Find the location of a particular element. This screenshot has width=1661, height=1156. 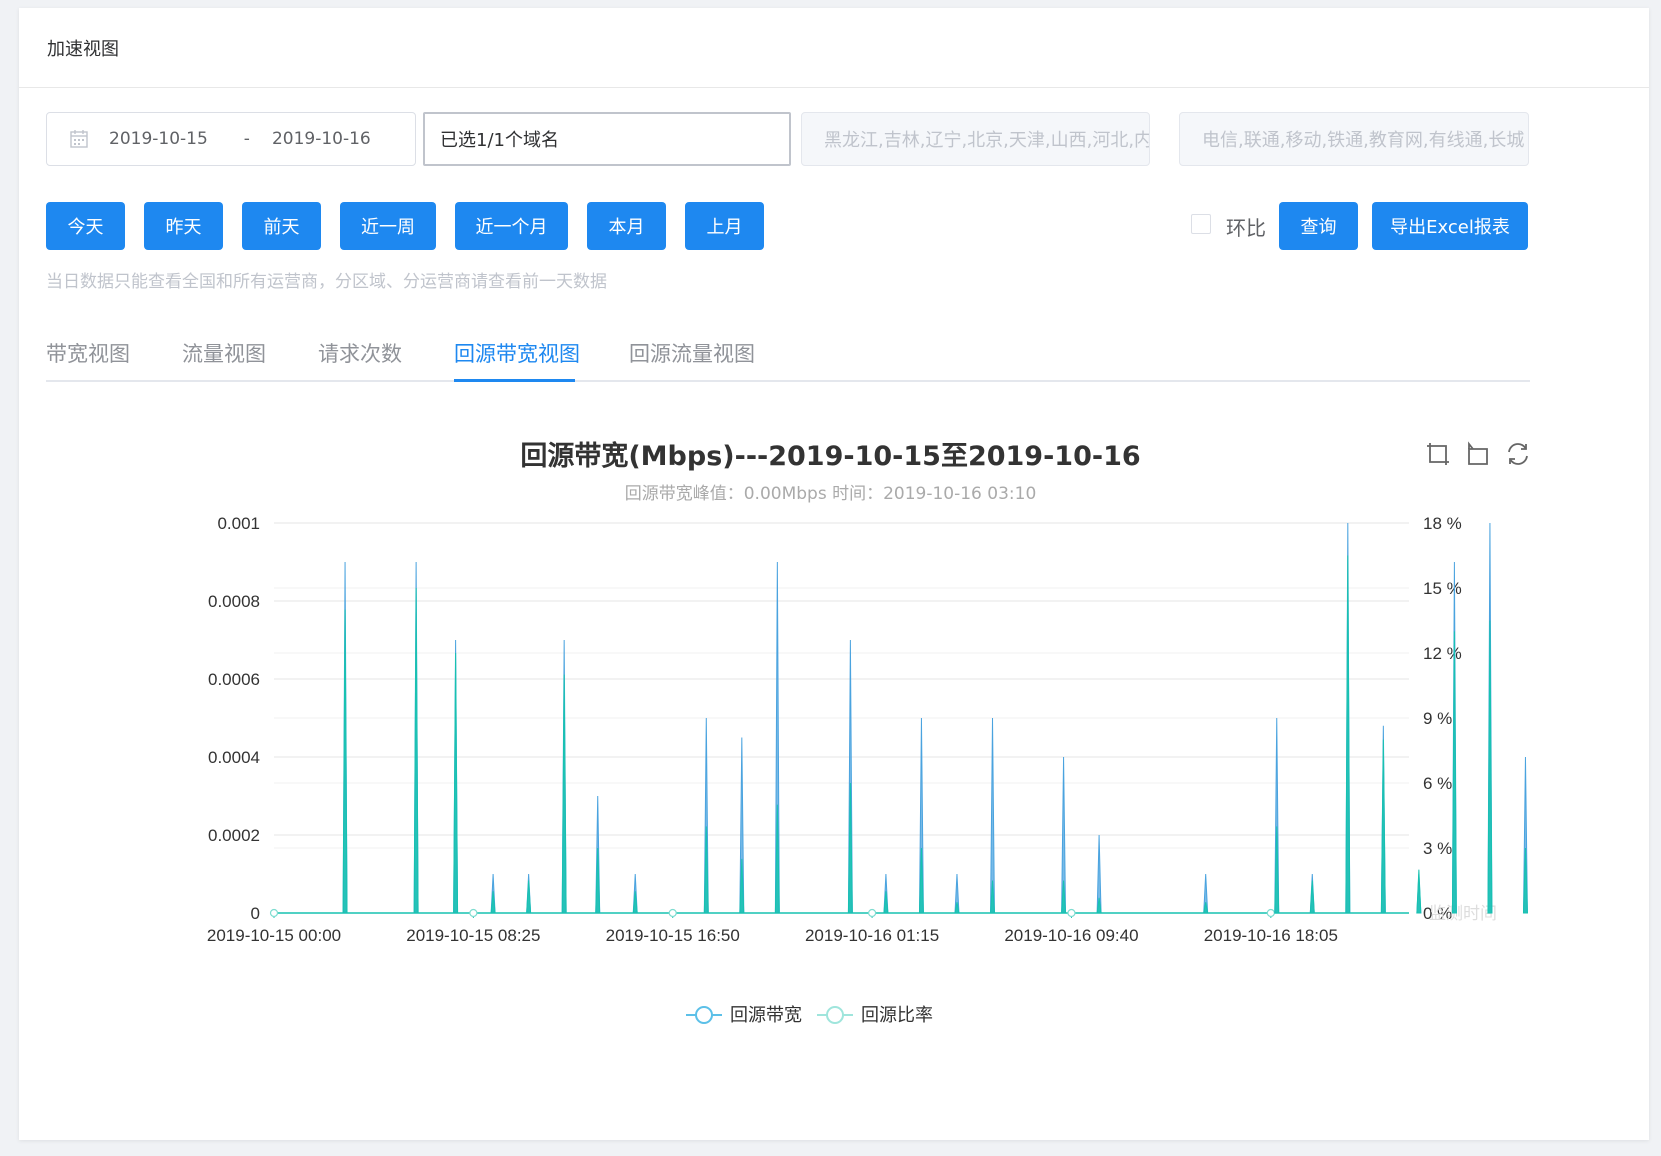

y-left-tick-label: 0.0004 is located at coordinates (234, 757).